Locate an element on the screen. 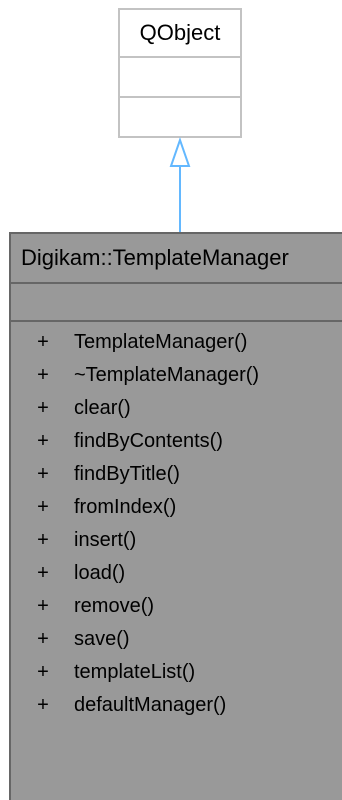  method-name: load() is located at coordinates (100, 573).